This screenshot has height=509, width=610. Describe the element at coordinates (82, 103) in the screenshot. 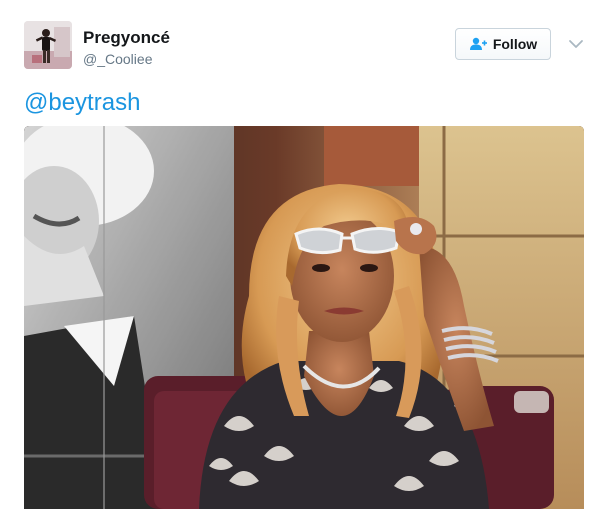

I see `tweet-text-mention-link: @beytrash` at that location.